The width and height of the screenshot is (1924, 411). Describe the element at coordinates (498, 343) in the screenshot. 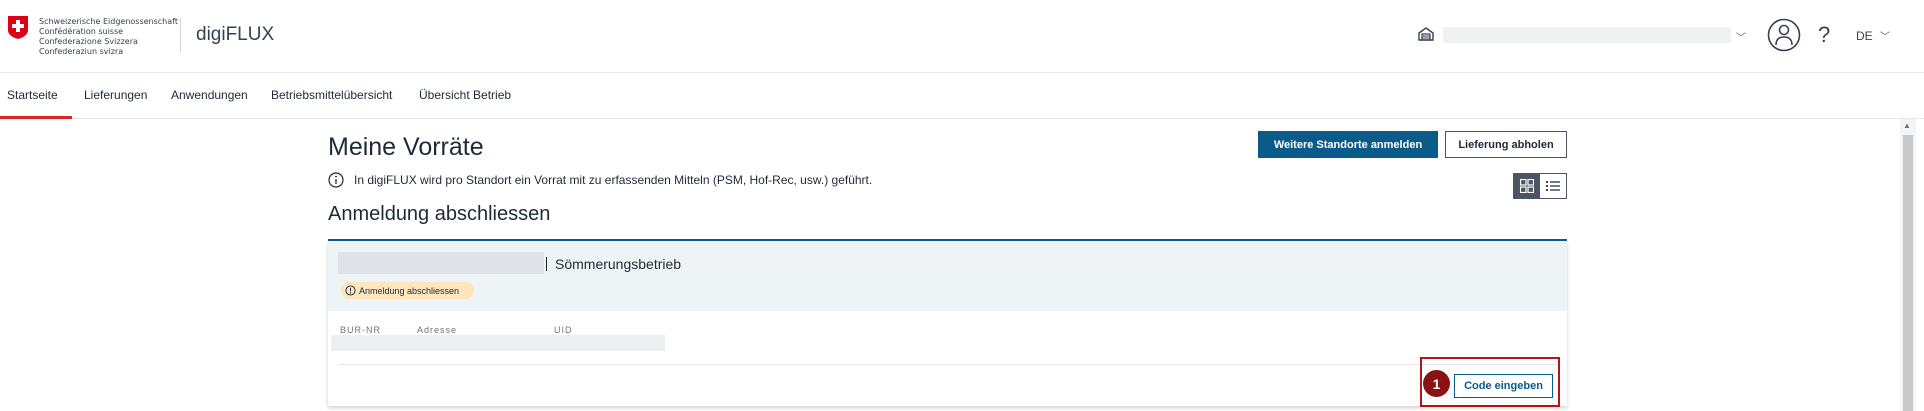

I see `redacted-details` at that location.